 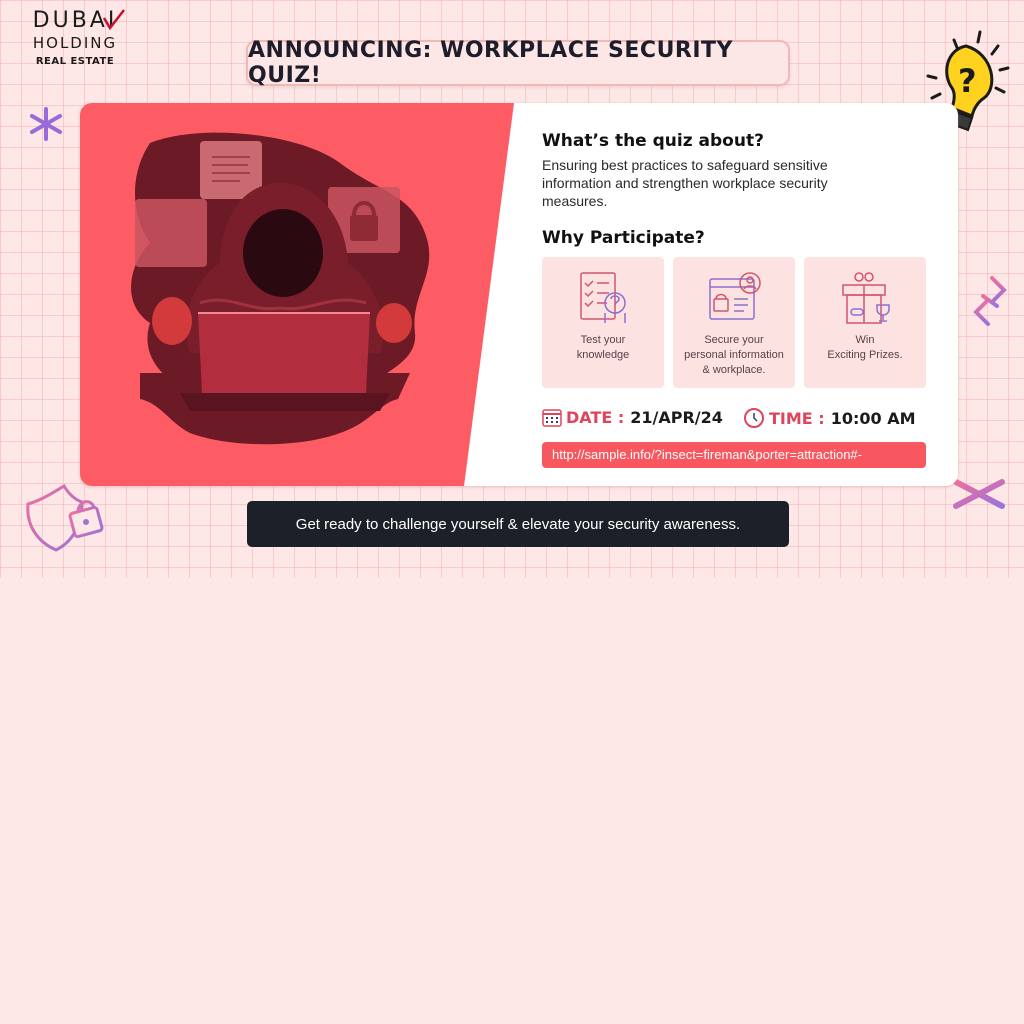 I want to click on time-label: TIME :, so click(x=797, y=418).